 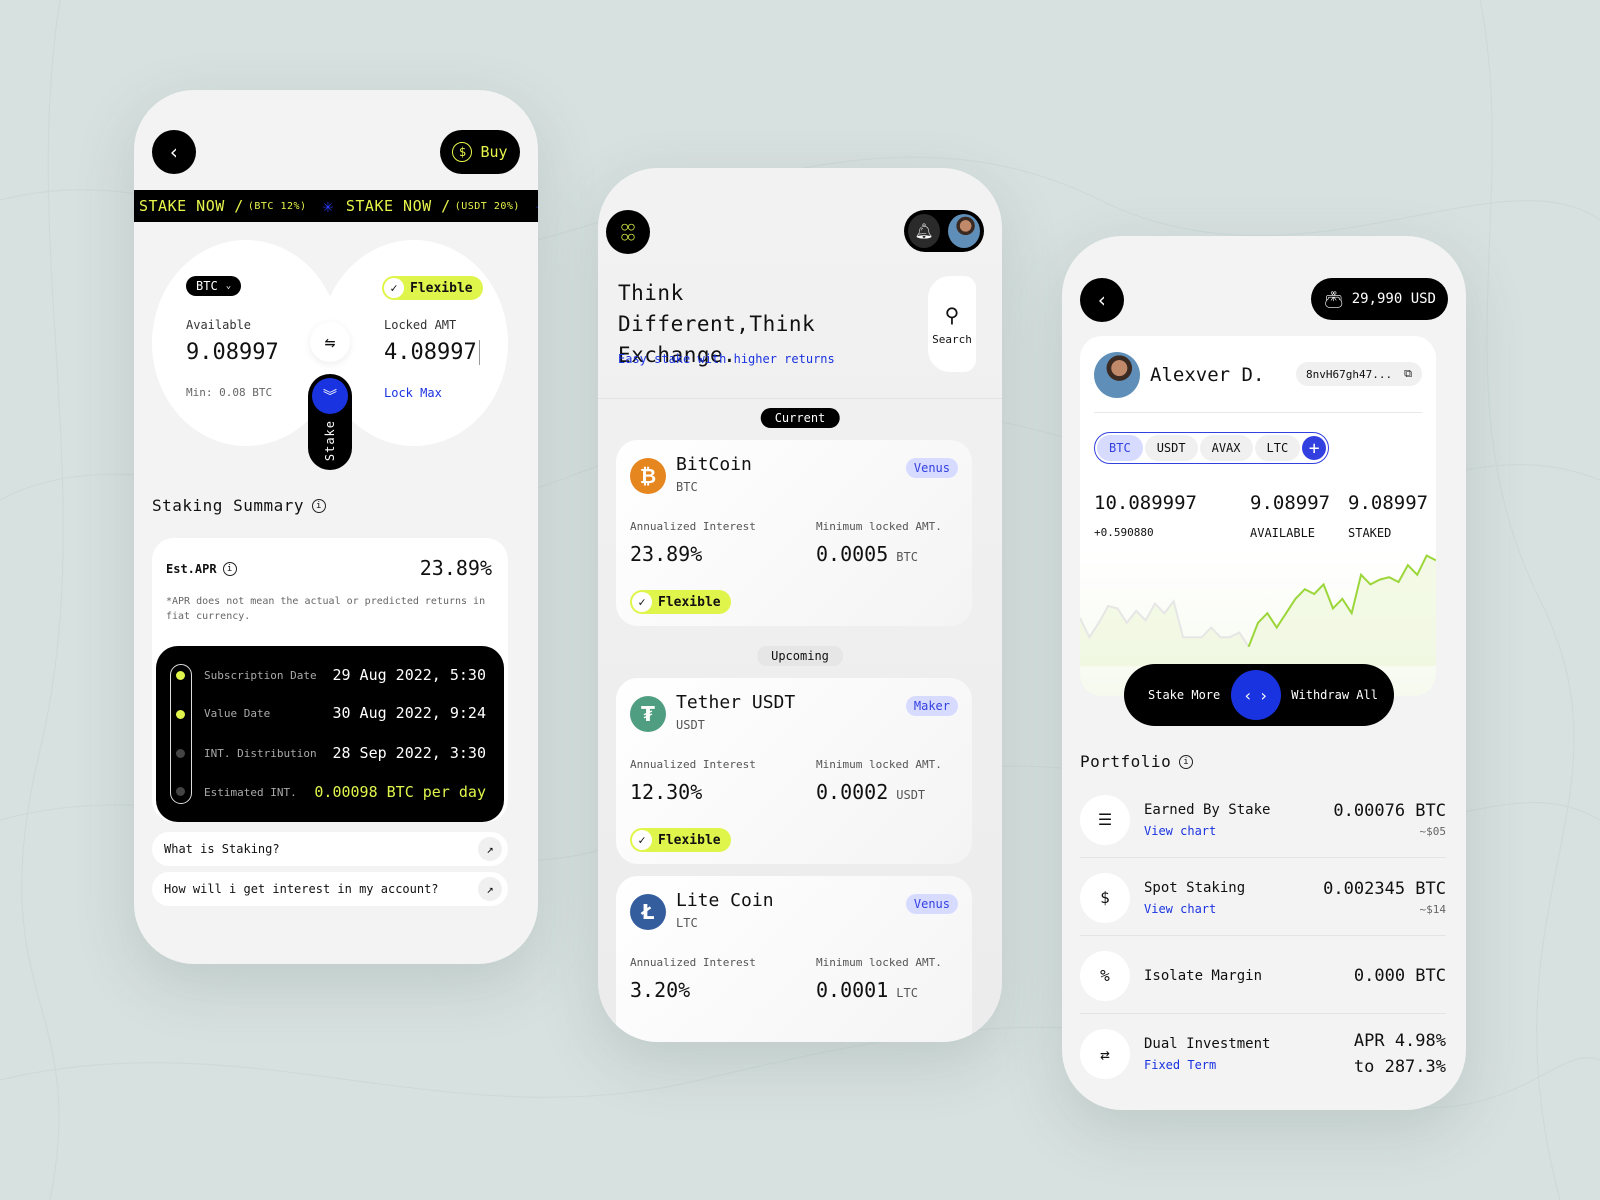 What do you see at coordinates (924, 231) in the screenshot?
I see `bell-button: 🔔︎` at bounding box center [924, 231].